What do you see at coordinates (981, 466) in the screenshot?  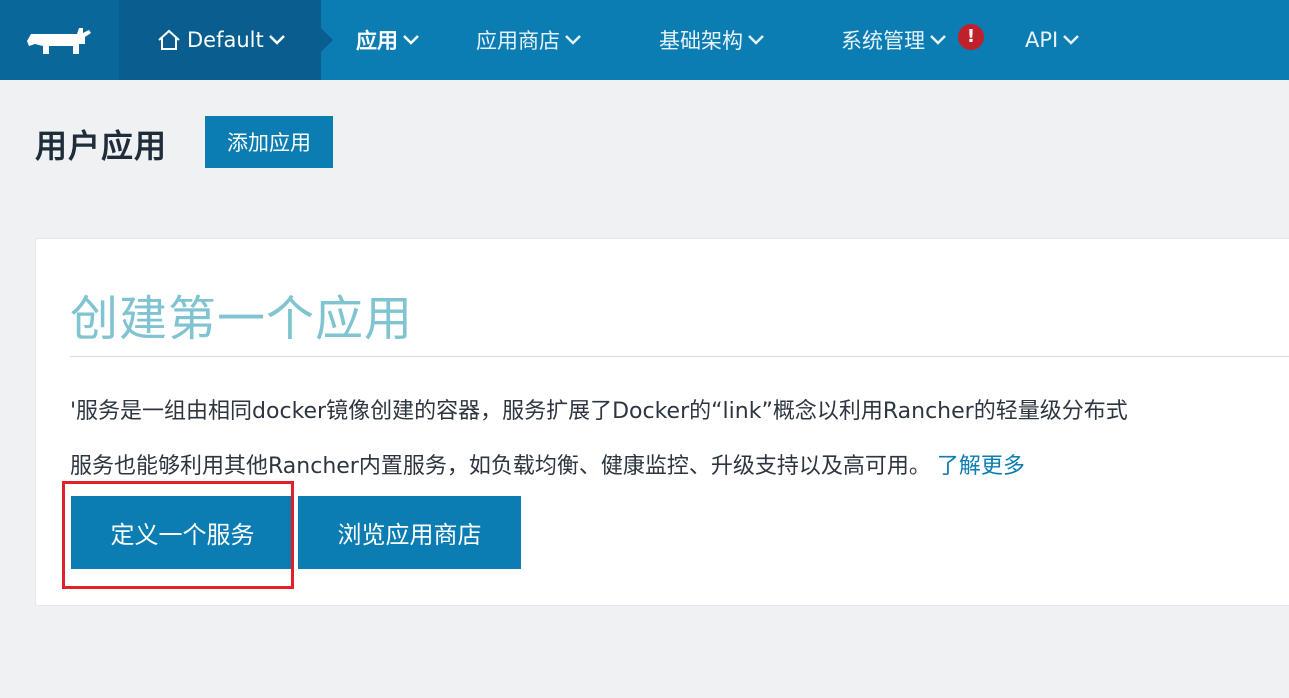 I see `learn-more-link: 了解更多` at bounding box center [981, 466].